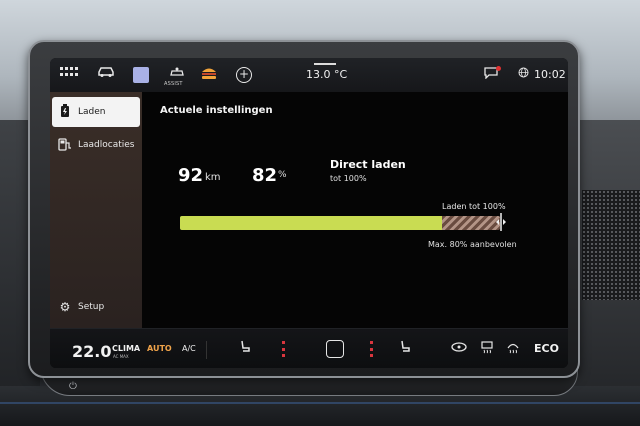  What do you see at coordinates (65, 145) in the screenshot?
I see `charging-station-icon` at bounding box center [65, 145].